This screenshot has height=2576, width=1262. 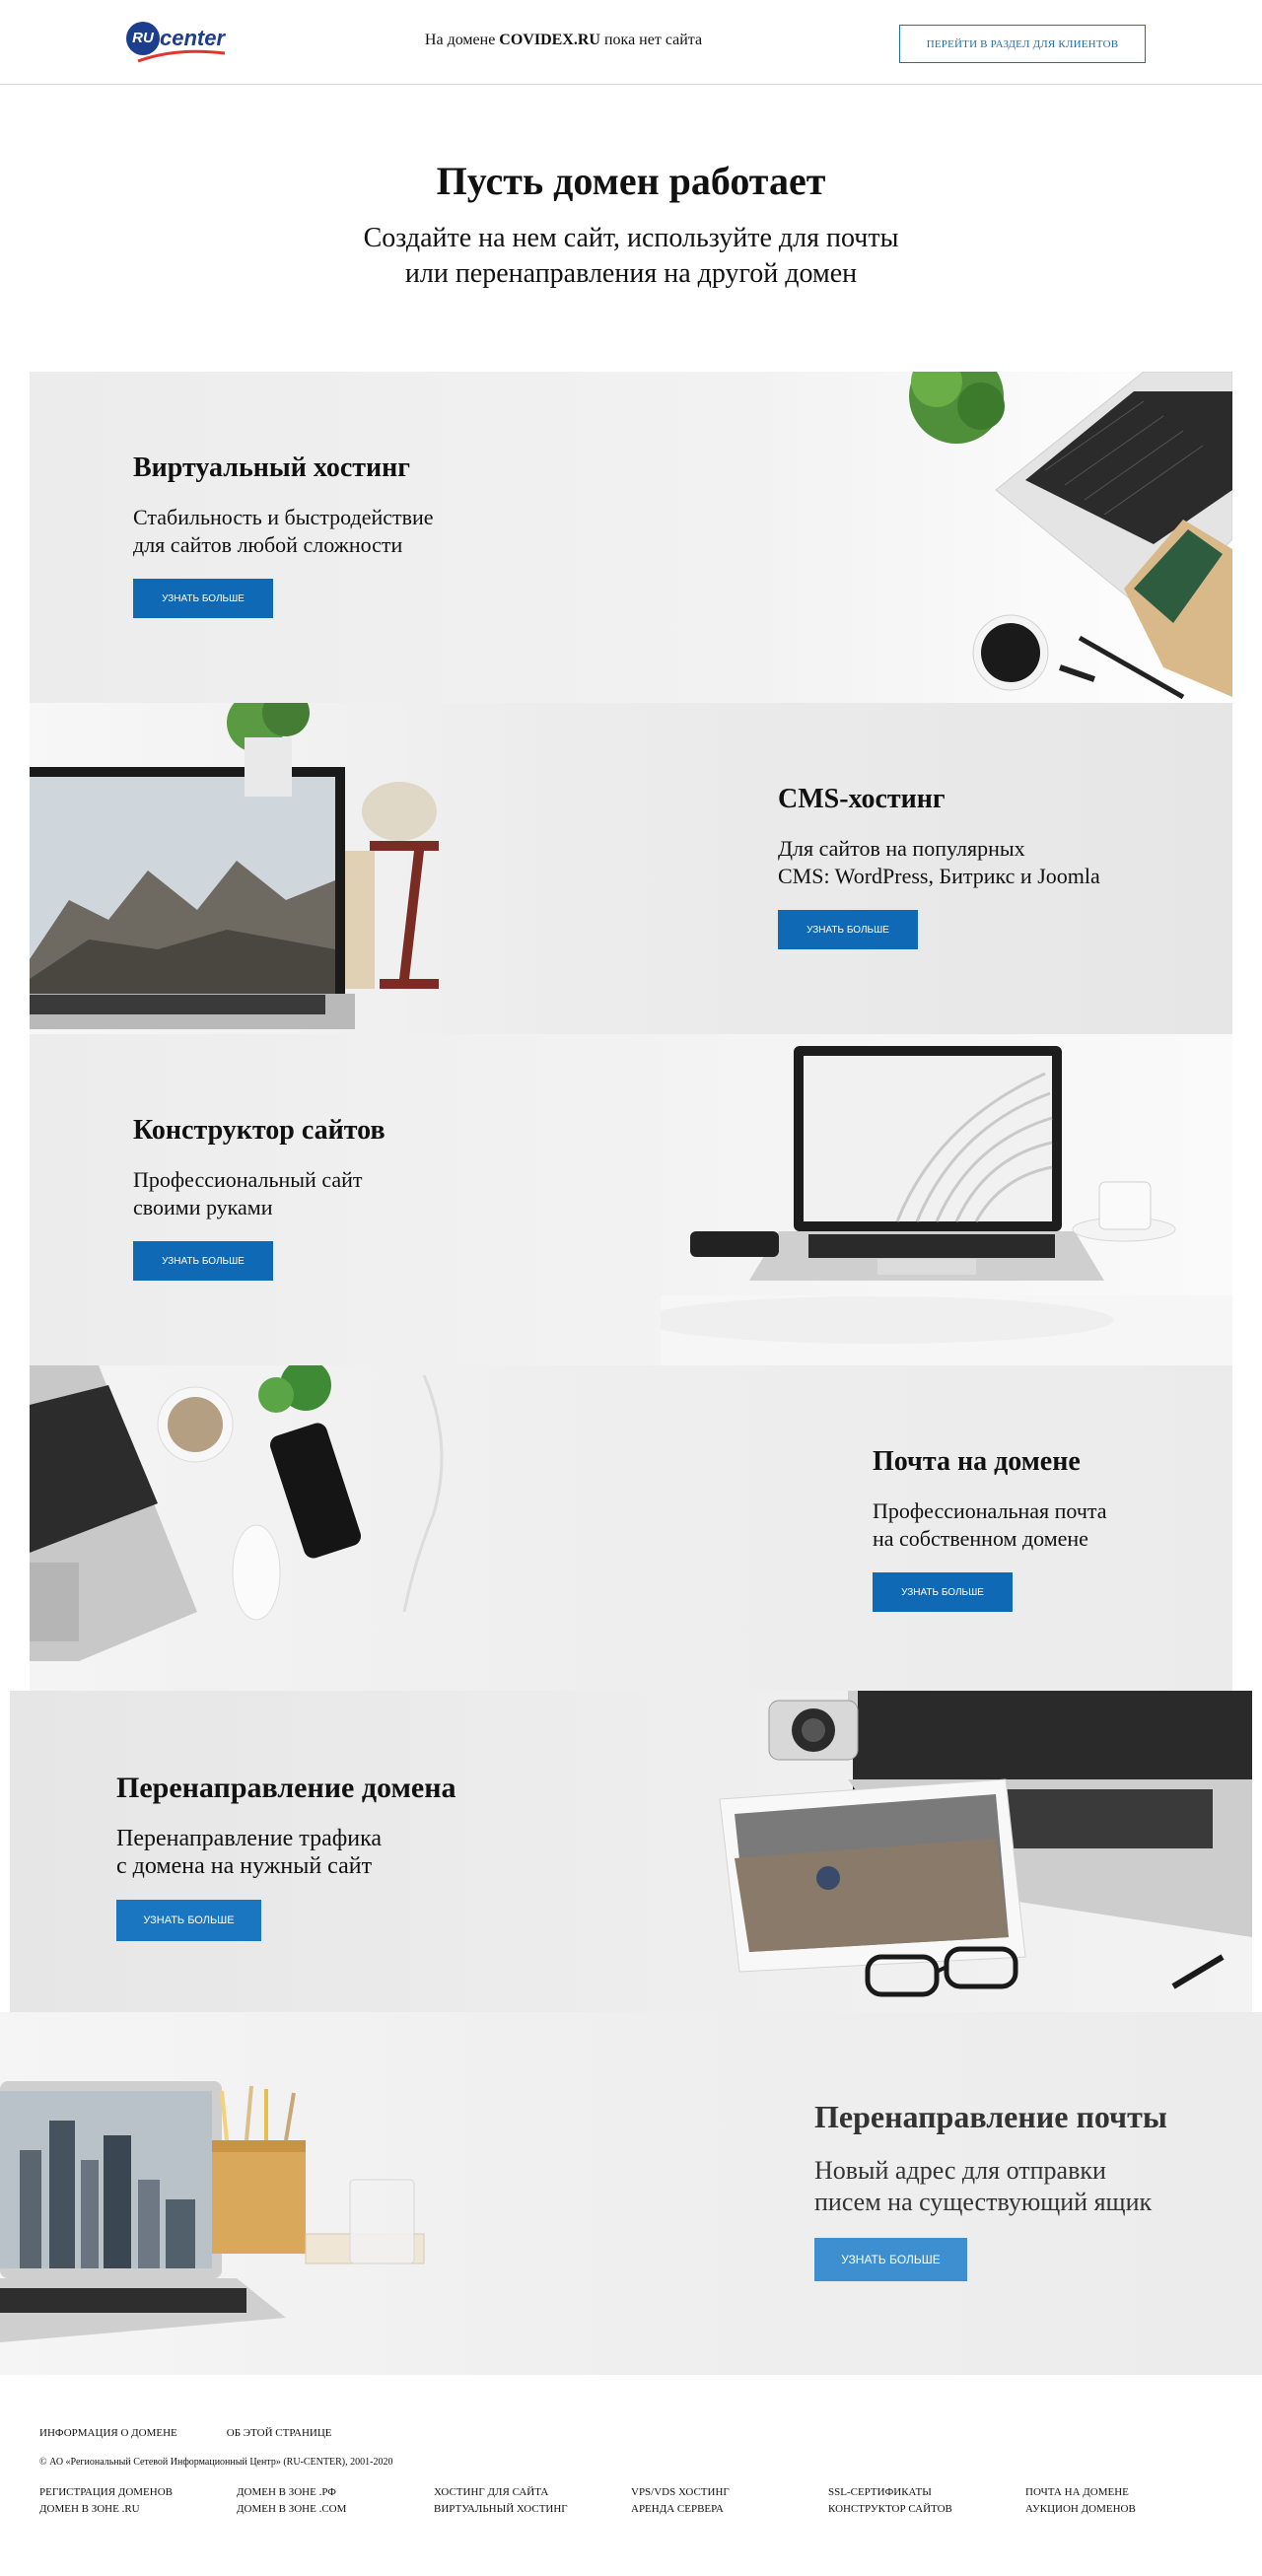 What do you see at coordinates (862, 799) in the screenshot?
I see `banner-title: CMS-хостинг` at bounding box center [862, 799].